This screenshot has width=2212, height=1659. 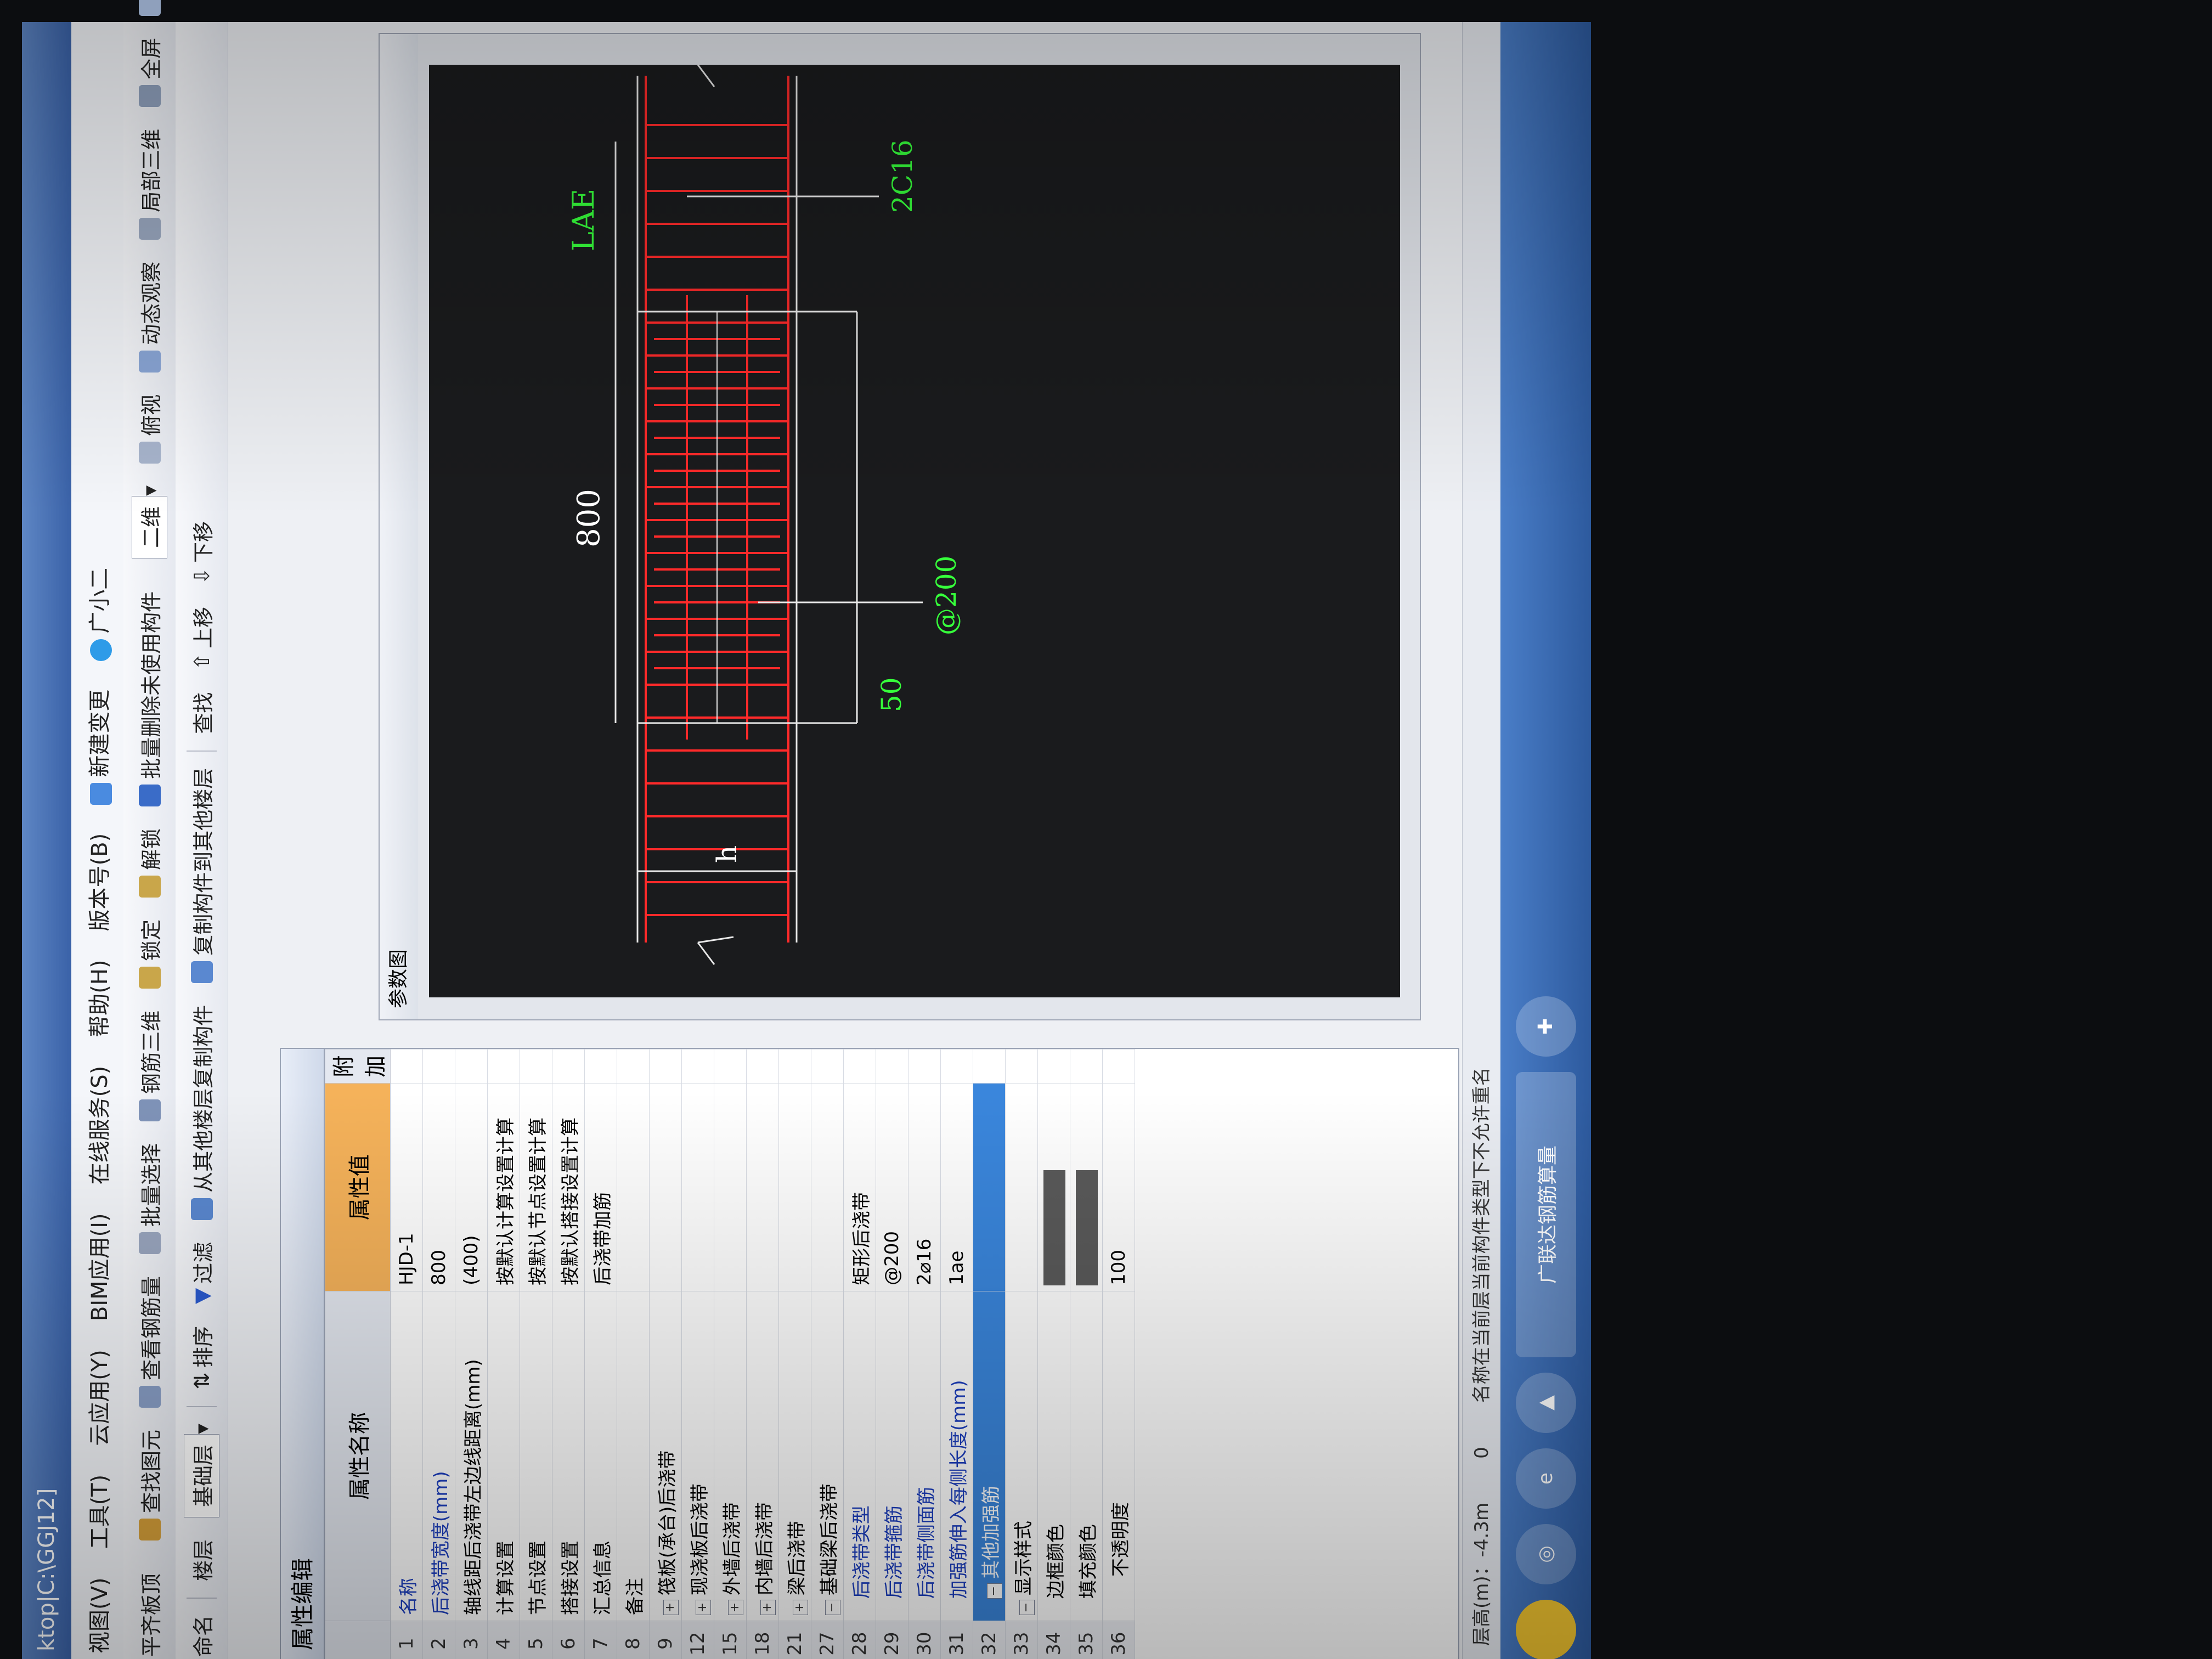 I want to click on browser-icon: ◎, so click(x=1545, y=1554).